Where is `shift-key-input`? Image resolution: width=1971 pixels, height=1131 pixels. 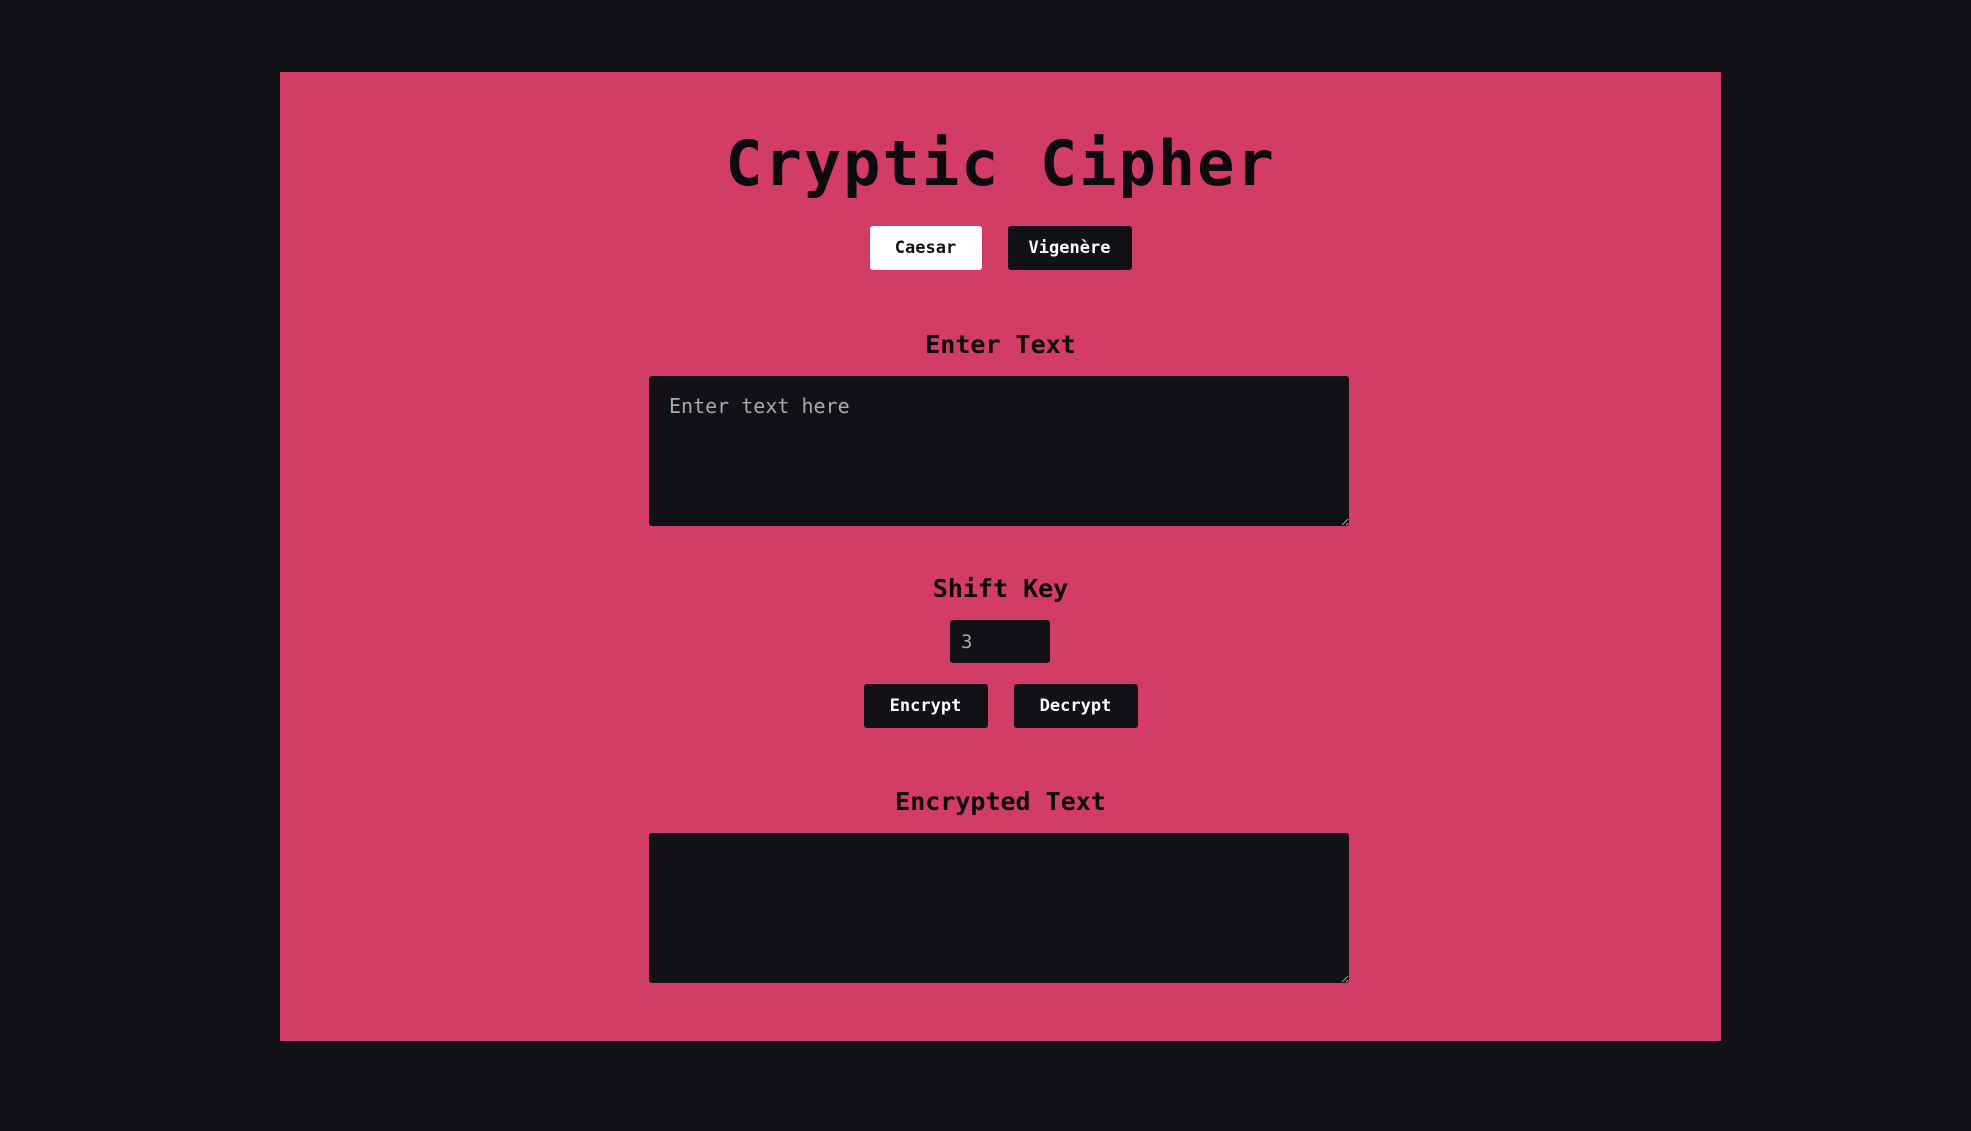
shift-key-input is located at coordinates (1000, 641).